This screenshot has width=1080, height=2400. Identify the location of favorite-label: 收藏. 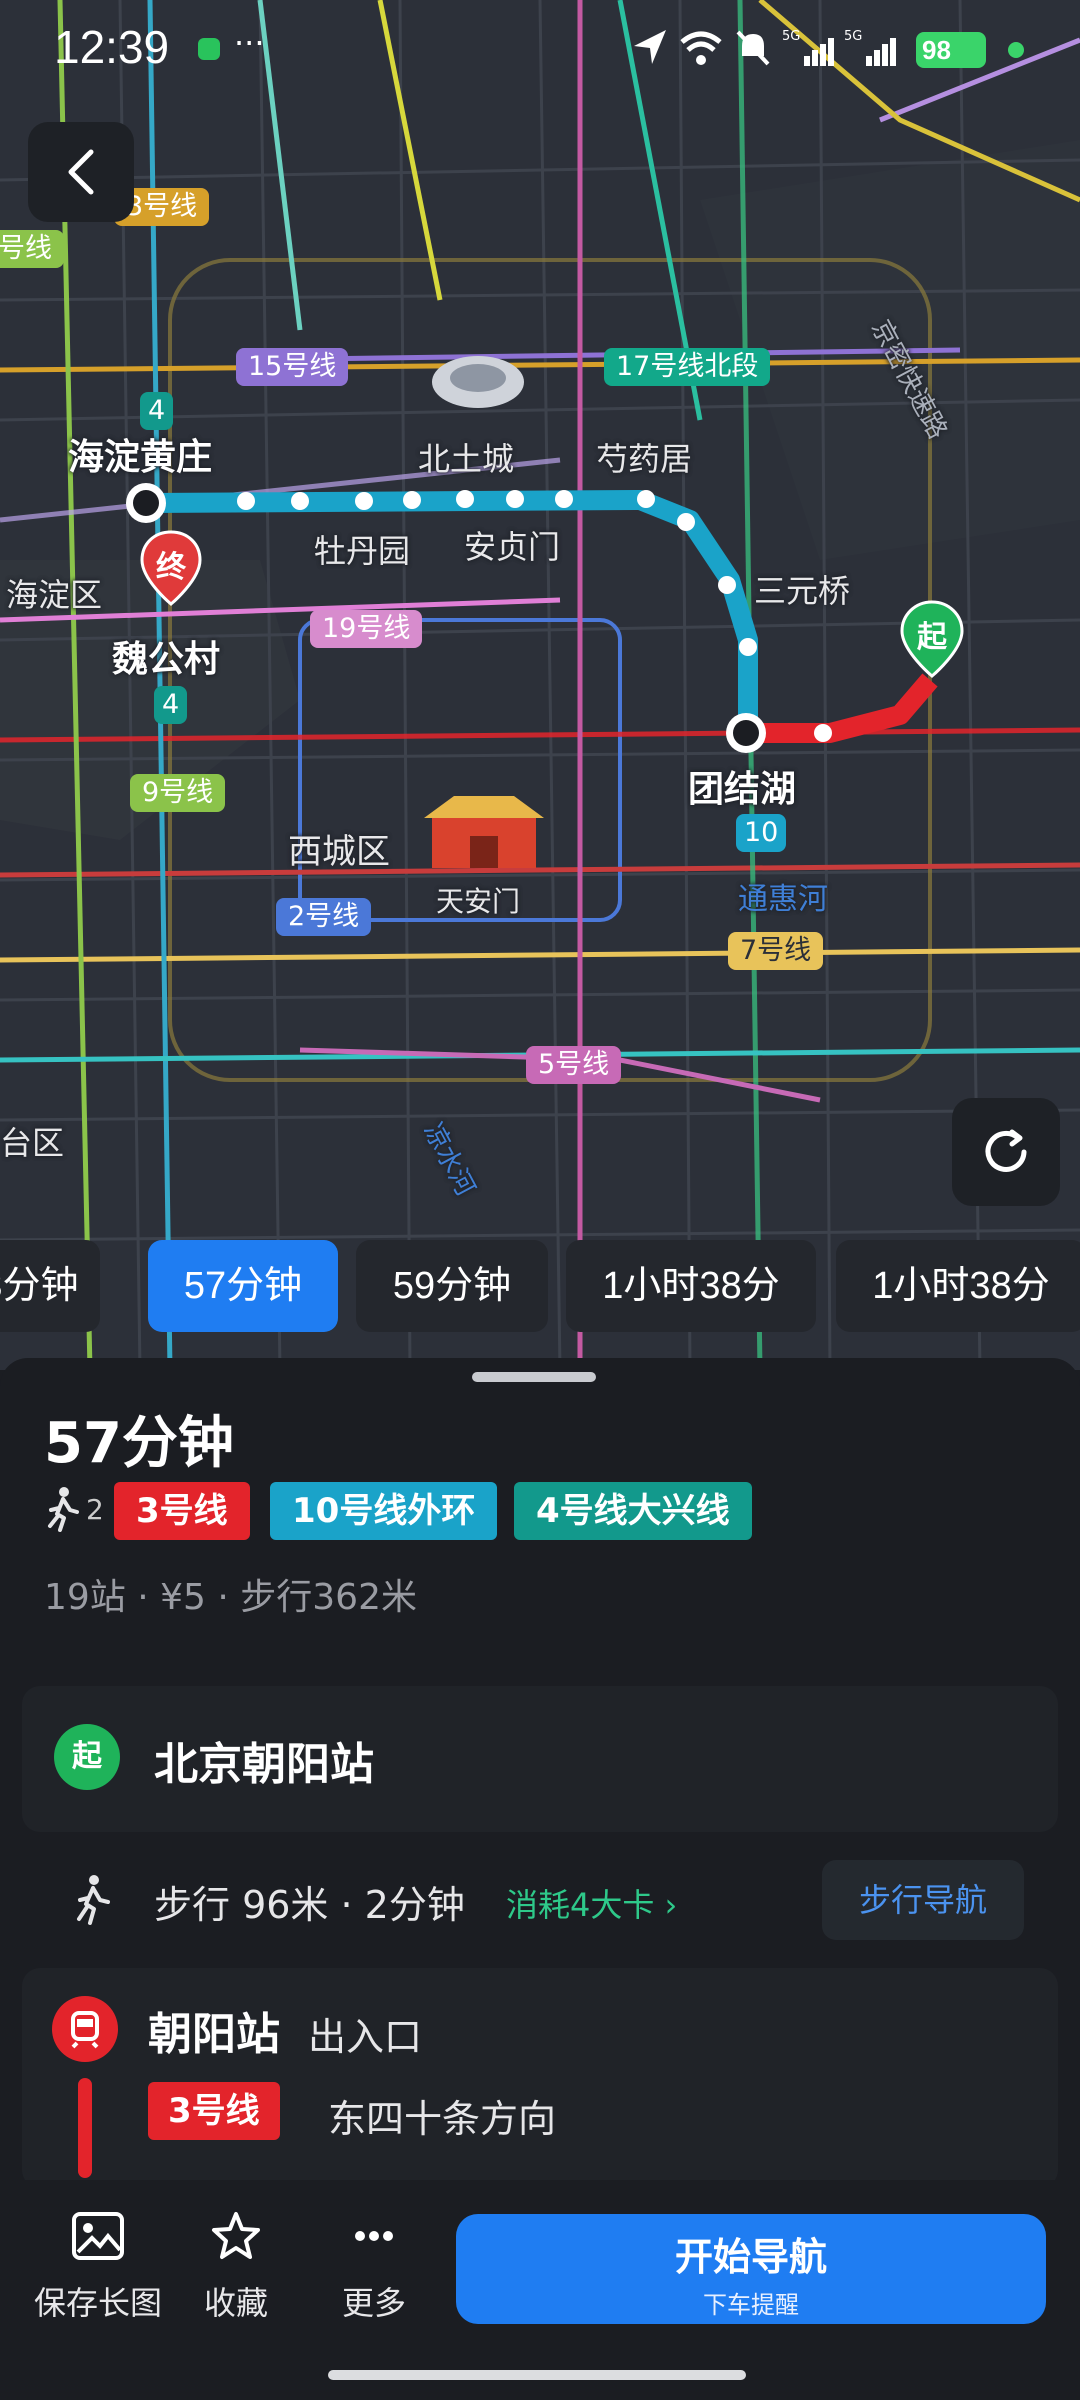
(235, 2303).